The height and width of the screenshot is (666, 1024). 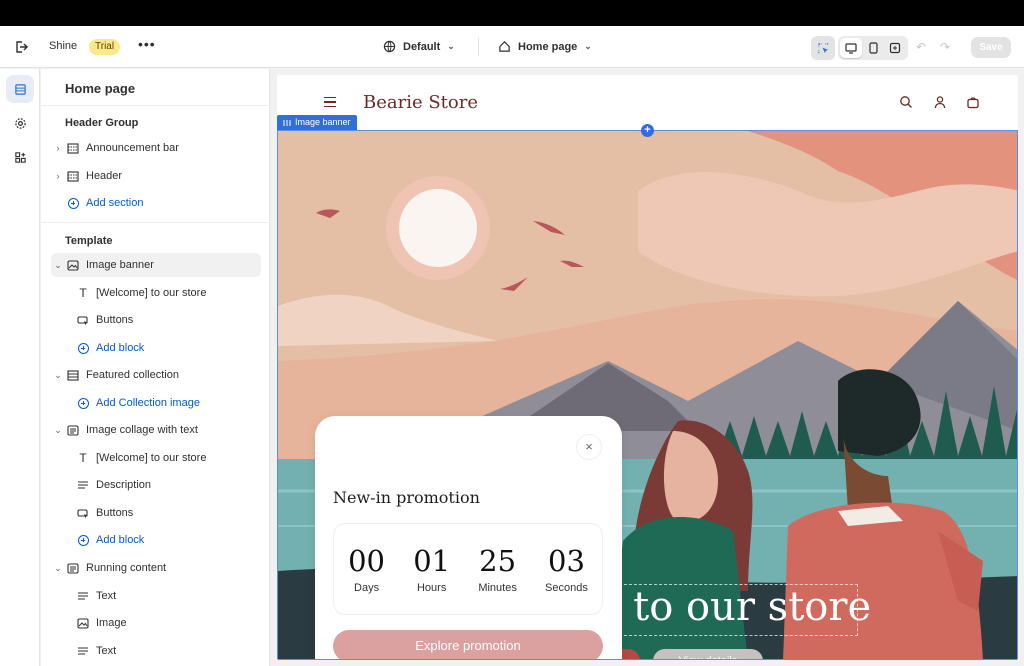 What do you see at coordinates (647, 130) in the screenshot?
I see `add-section-inline-button: +` at bounding box center [647, 130].